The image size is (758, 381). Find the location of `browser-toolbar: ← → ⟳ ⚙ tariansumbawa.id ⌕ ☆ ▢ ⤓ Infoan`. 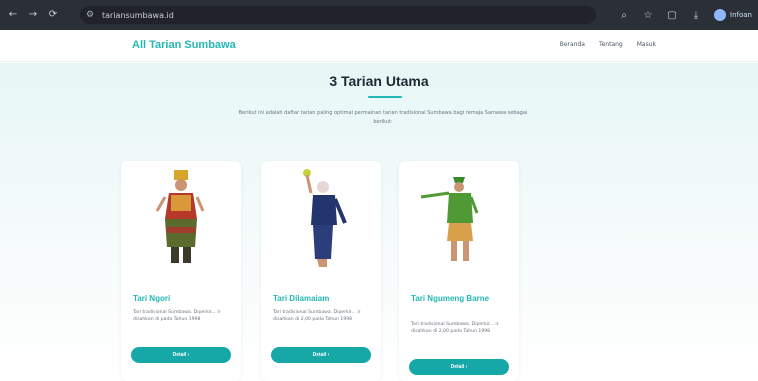

browser-toolbar: ← → ⟳ ⚙ tariansumbawa.id ⌕ ☆ ▢ ⤓ Infoan is located at coordinates (379, 15).